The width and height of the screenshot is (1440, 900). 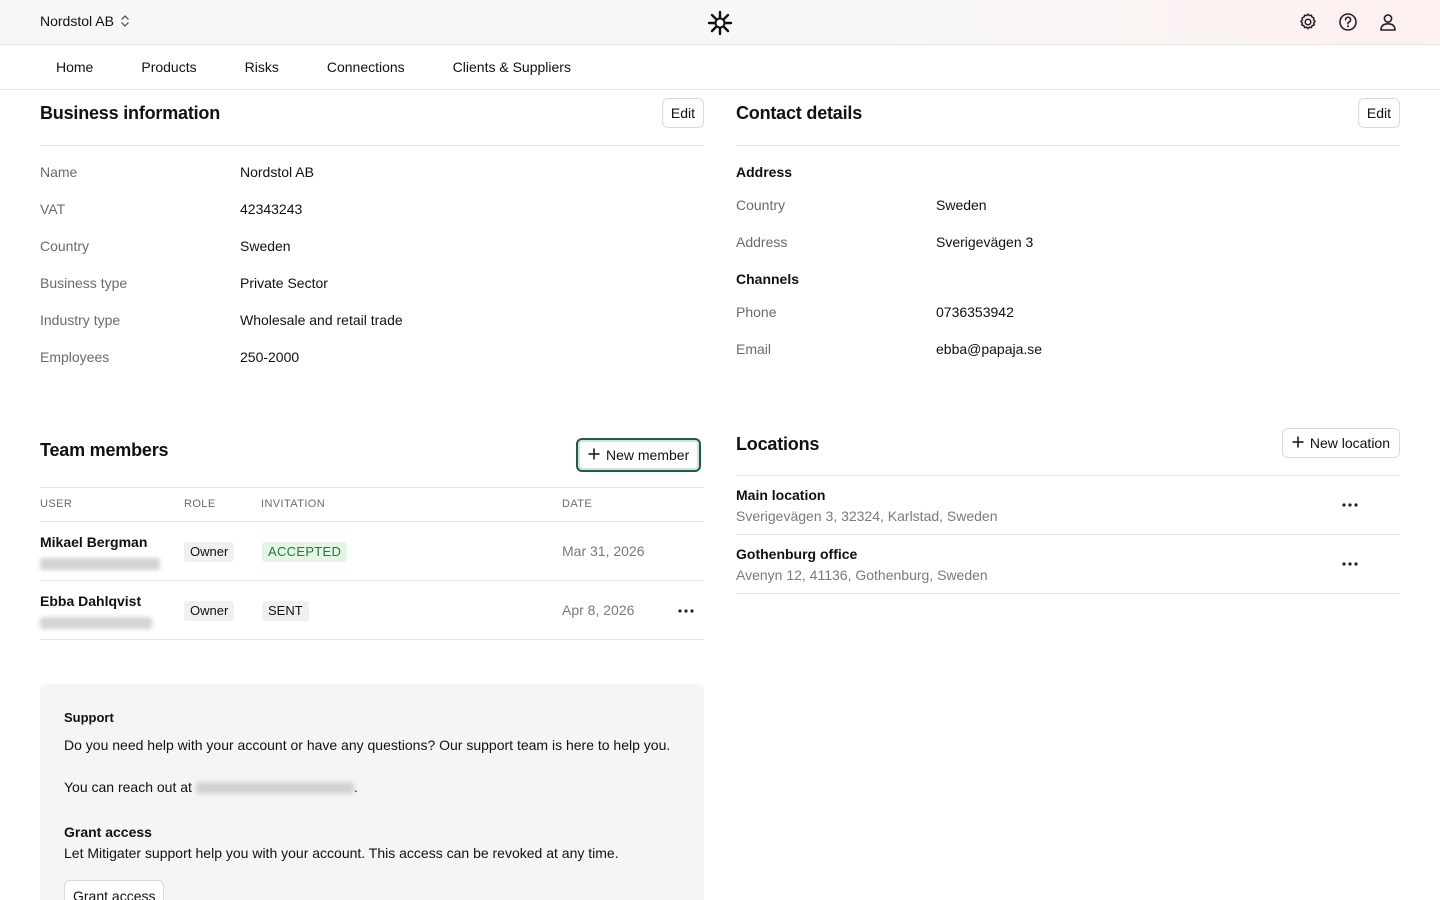 I want to click on invitation-date: Mar 31, 2026, so click(x=603, y=551).